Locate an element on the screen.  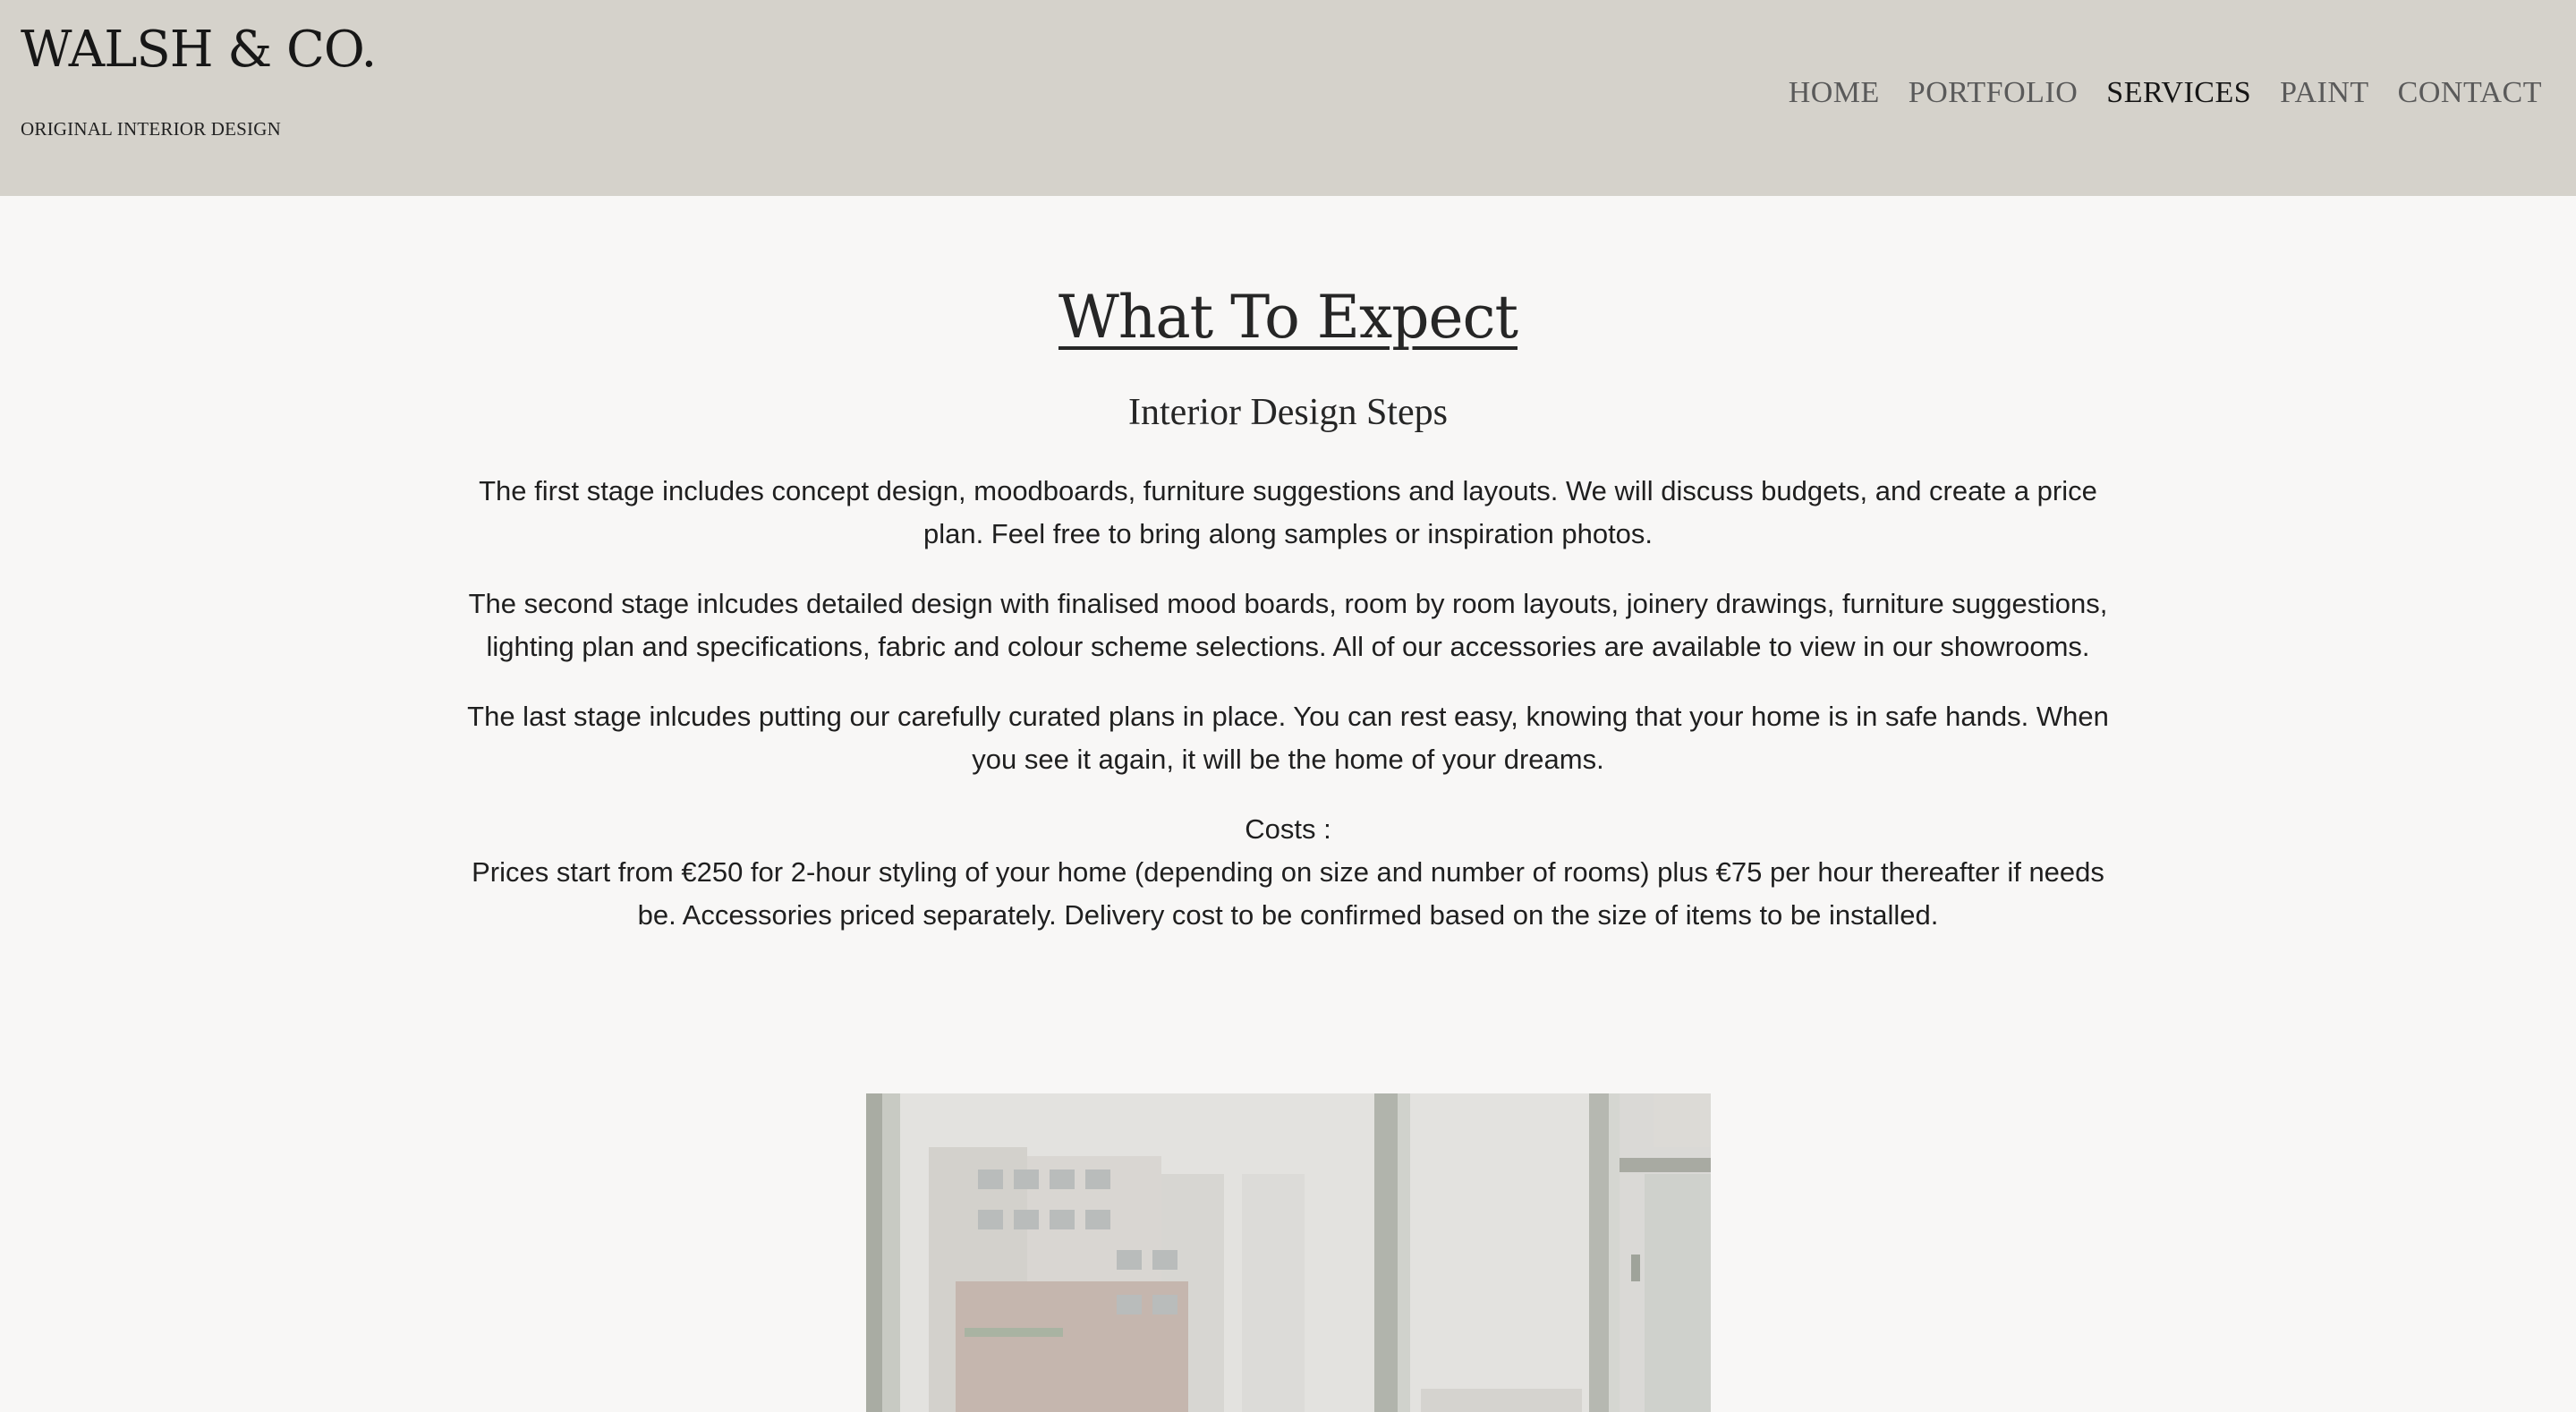
main-nav: HOME PORTFOLIO SERVICES PAINT CONTACT is located at coordinates (2165, 93).